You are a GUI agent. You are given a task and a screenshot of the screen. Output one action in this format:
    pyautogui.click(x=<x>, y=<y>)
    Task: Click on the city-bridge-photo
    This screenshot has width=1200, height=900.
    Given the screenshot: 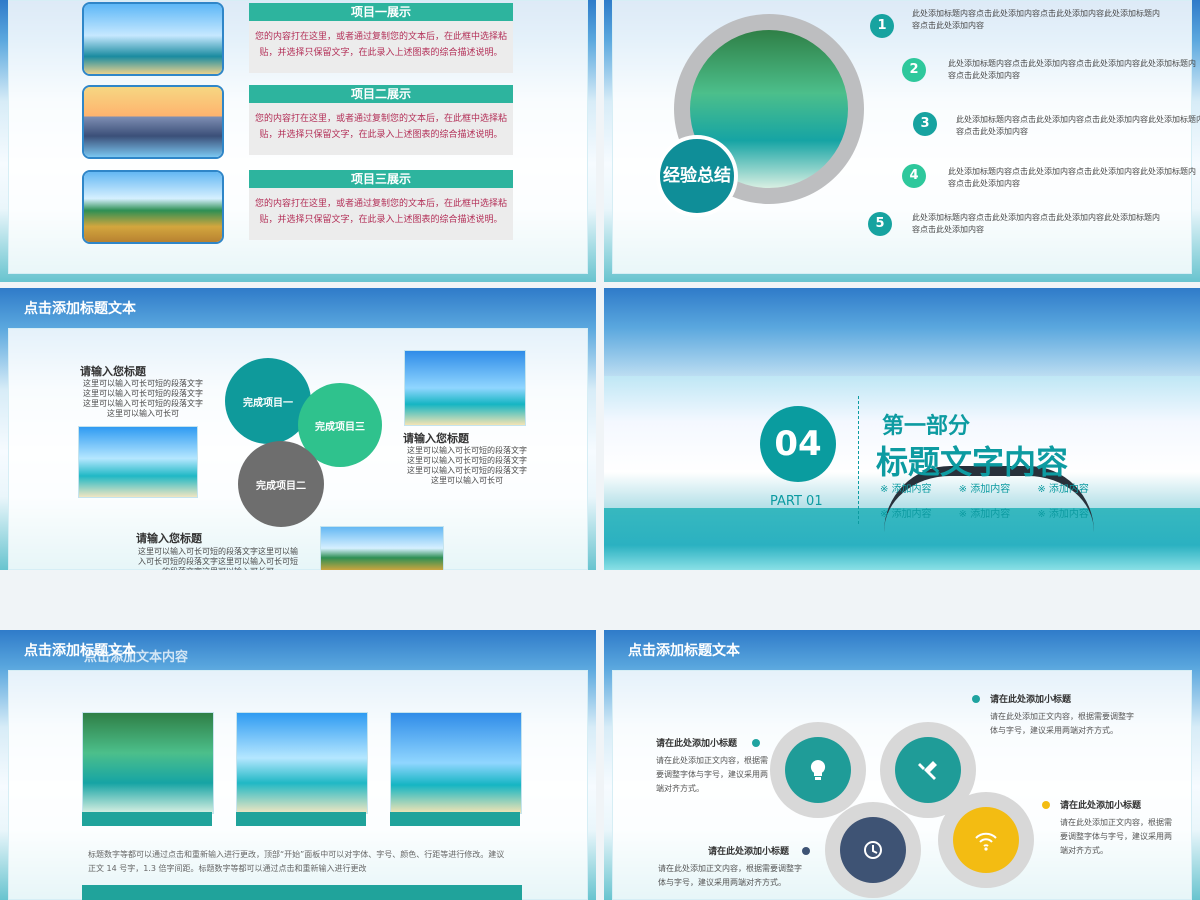 What is the action you would take?
    pyautogui.click(x=153, y=122)
    